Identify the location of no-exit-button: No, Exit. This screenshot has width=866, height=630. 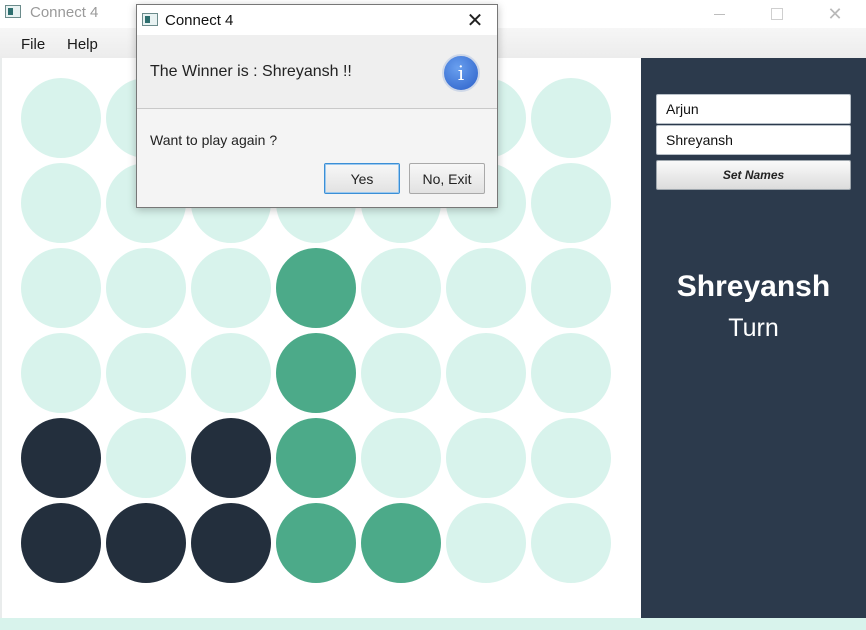
(447, 178).